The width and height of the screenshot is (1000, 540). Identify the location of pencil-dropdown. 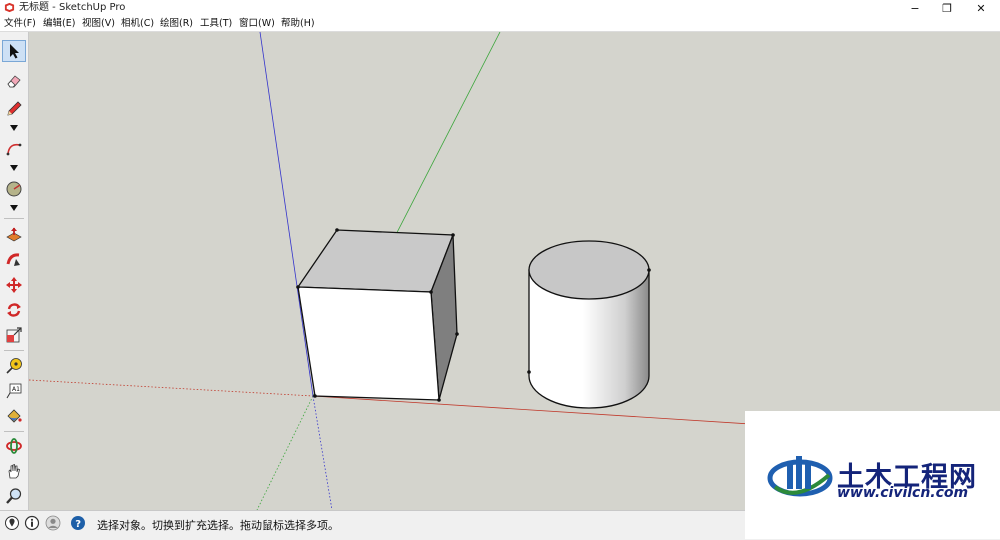
(14, 128).